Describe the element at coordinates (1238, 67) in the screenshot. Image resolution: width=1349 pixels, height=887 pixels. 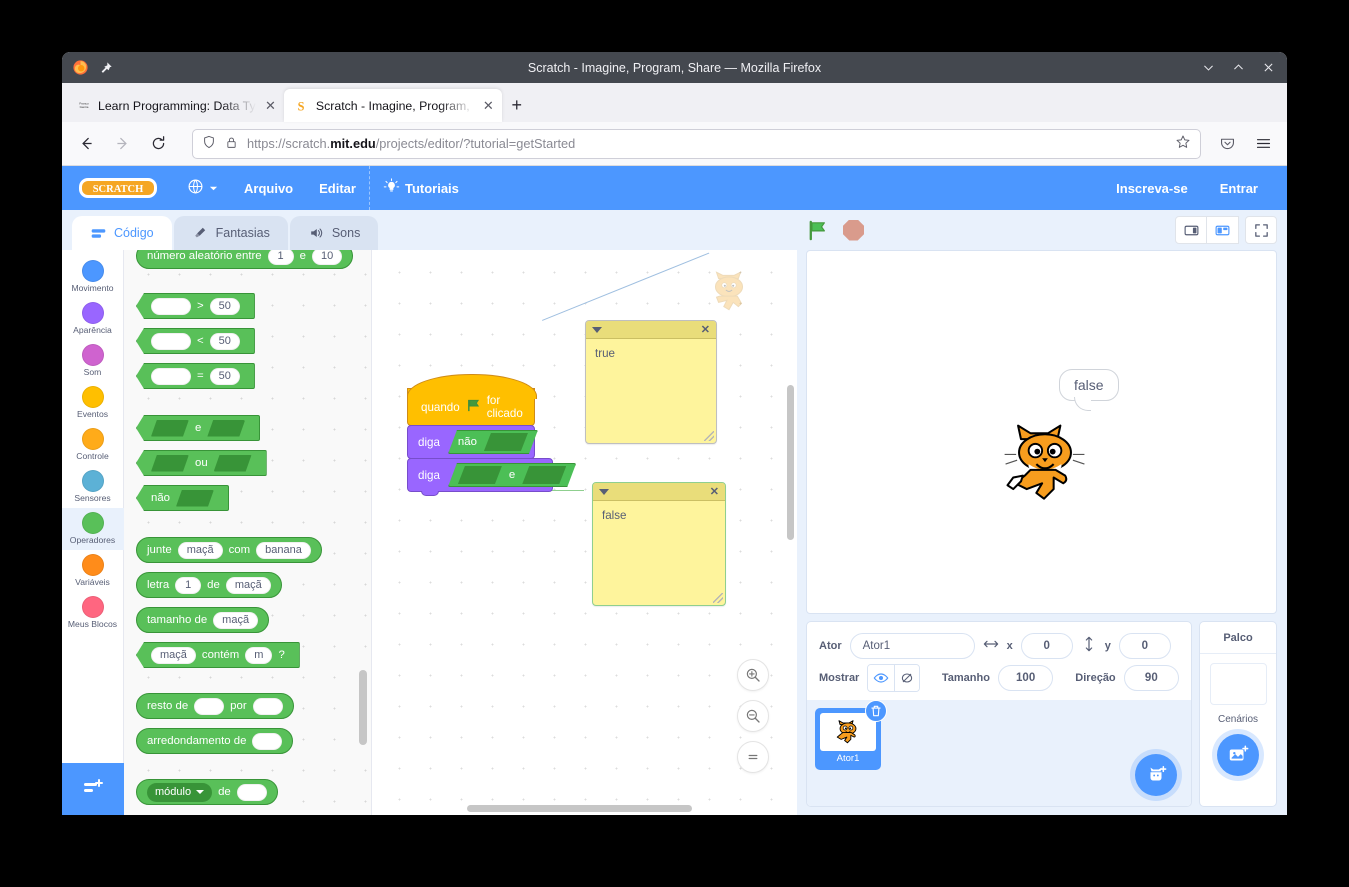
I see `maximize-button` at that location.